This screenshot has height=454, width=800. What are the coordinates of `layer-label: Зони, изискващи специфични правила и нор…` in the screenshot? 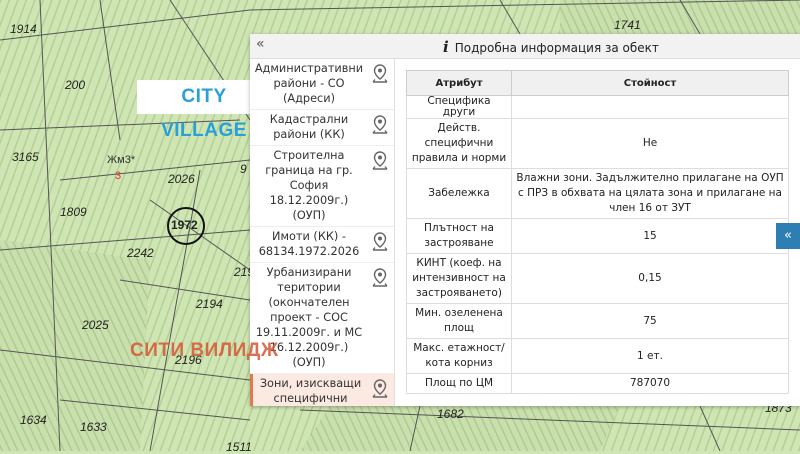 It's located at (310, 391).